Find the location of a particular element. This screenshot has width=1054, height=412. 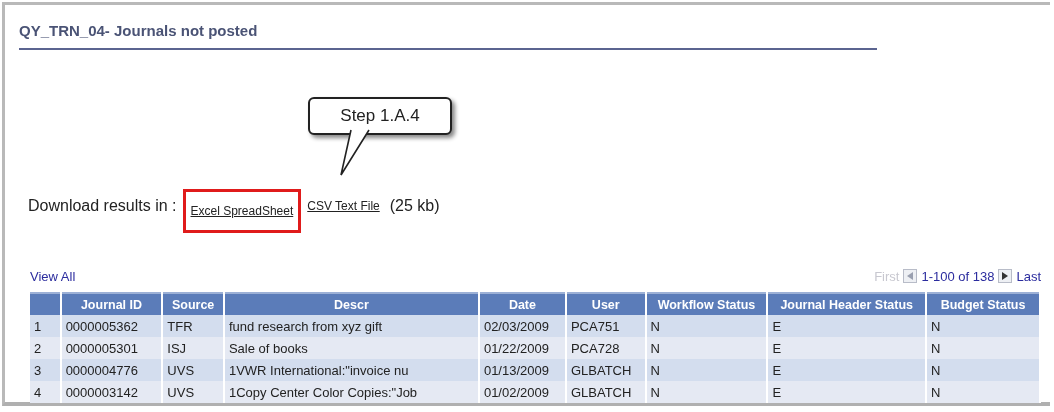

table-cell: Sale of books is located at coordinates (351, 348).